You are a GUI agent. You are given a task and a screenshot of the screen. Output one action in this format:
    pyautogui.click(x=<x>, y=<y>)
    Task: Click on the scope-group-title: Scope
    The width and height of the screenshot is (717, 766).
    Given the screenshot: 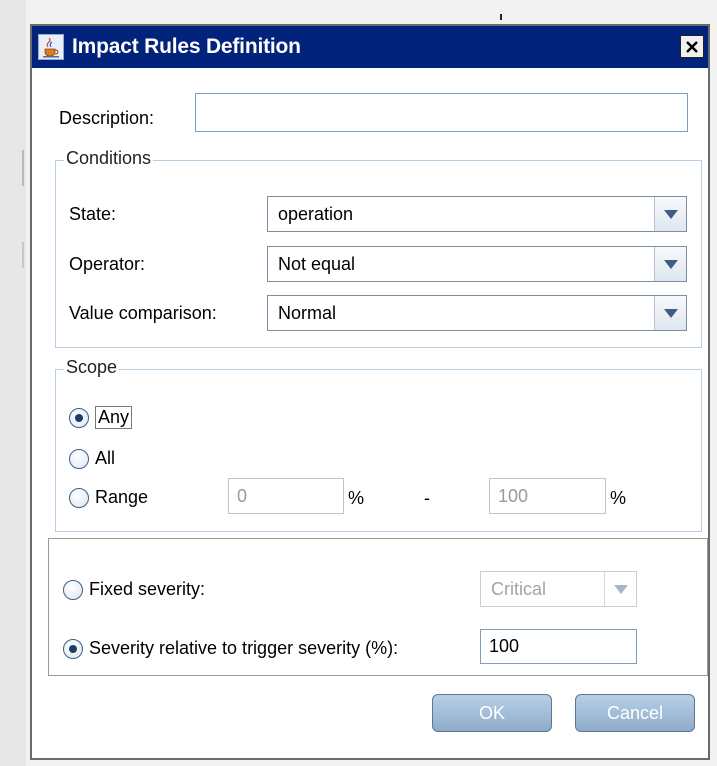 What is the action you would take?
    pyautogui.click(x=92, y=367)
    